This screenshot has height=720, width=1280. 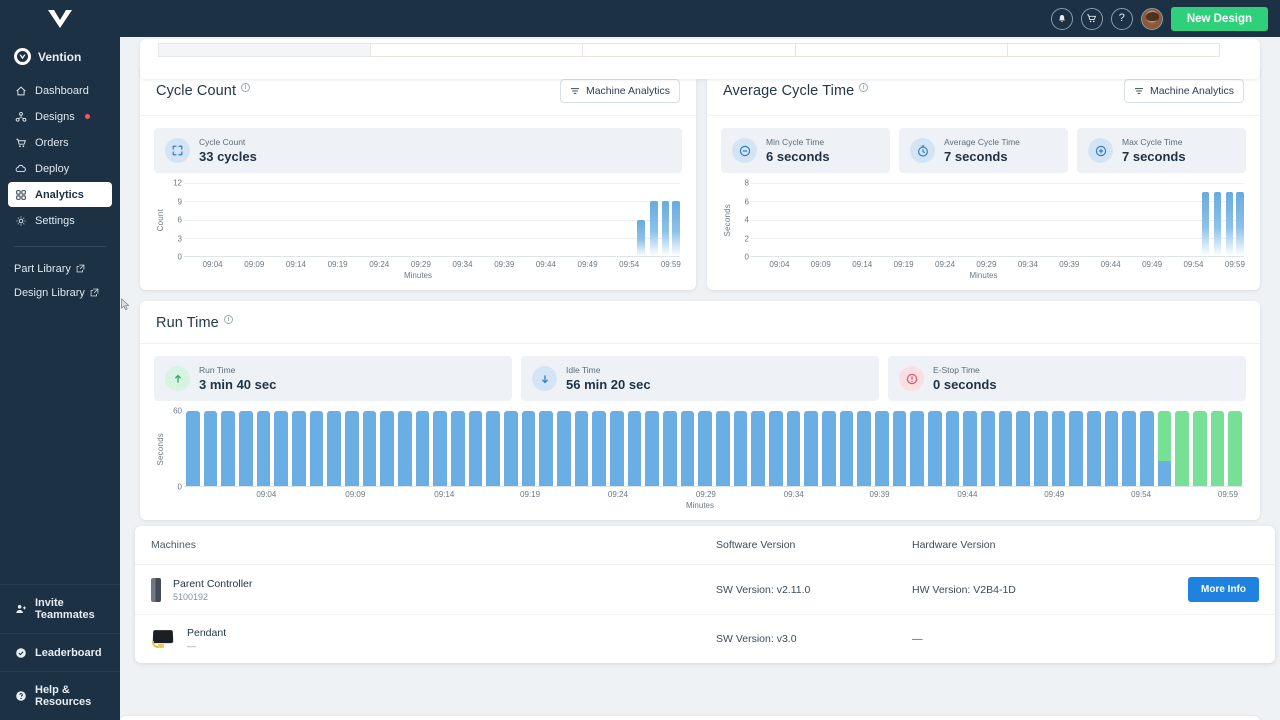 I want to click on avatar, so click(x=1151, y=18).